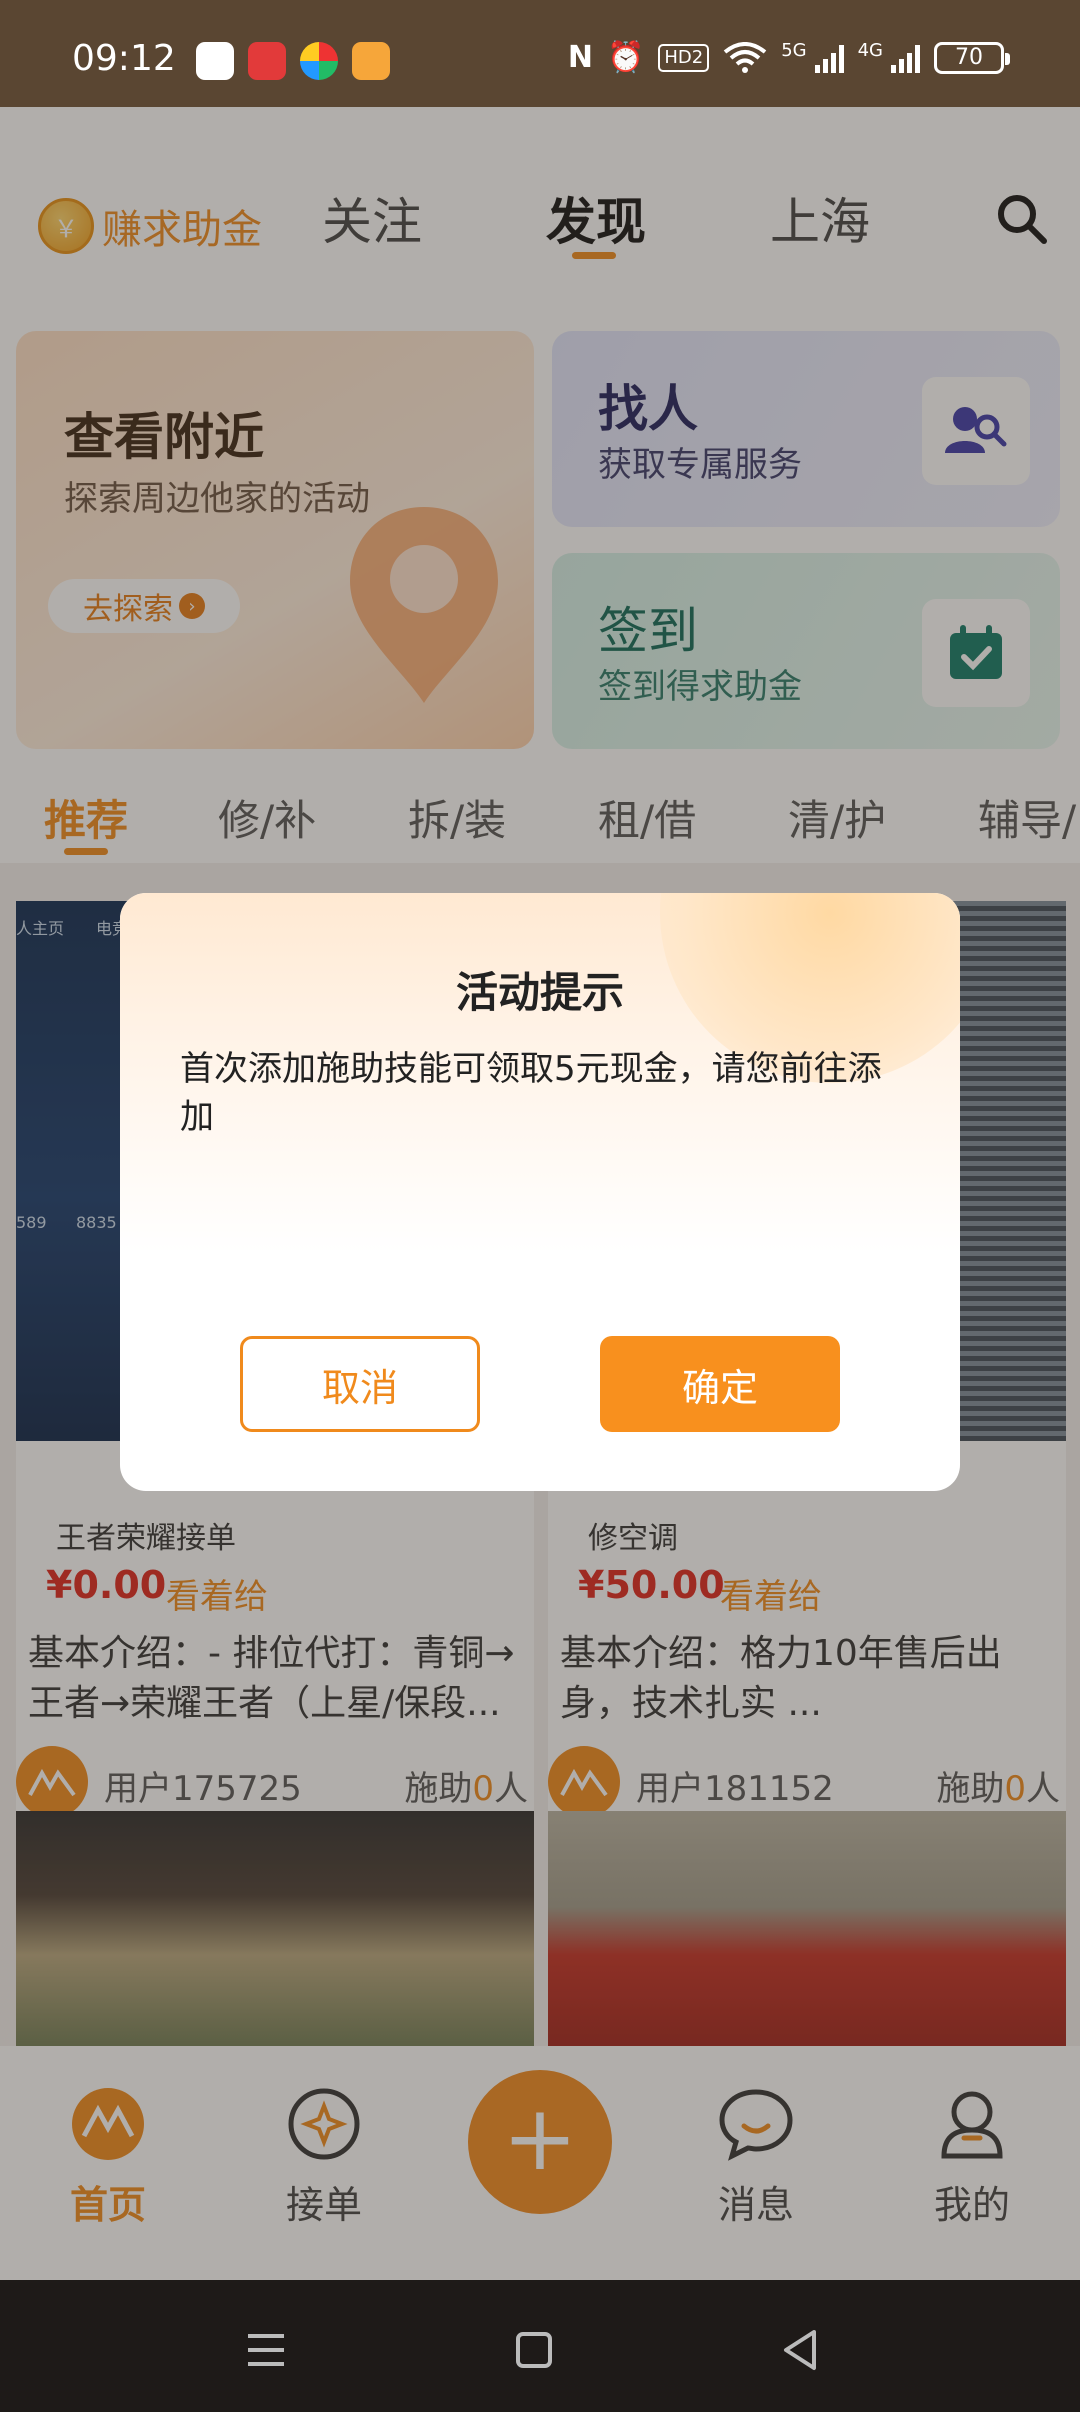  What do you see at coordinates (540, 53) in the screenshot?
I see `status-bar: 09:12 N ⏰ HD2 5G 4G 70` at bounding box center [540, 53].